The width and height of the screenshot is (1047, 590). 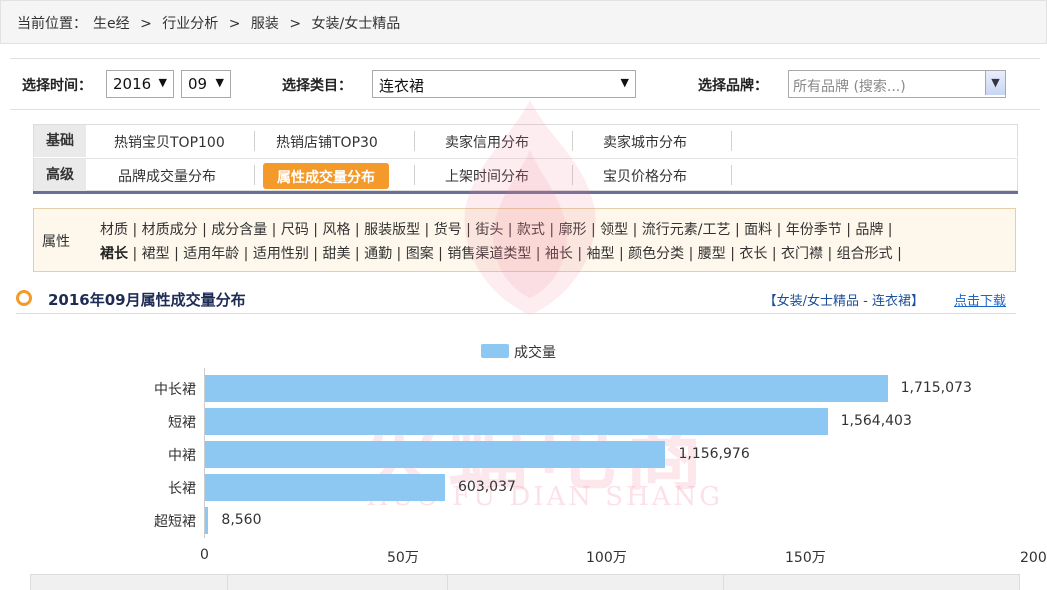 I want to click on category-select: 连衣裙 ▼, so click(x=504, y=84).